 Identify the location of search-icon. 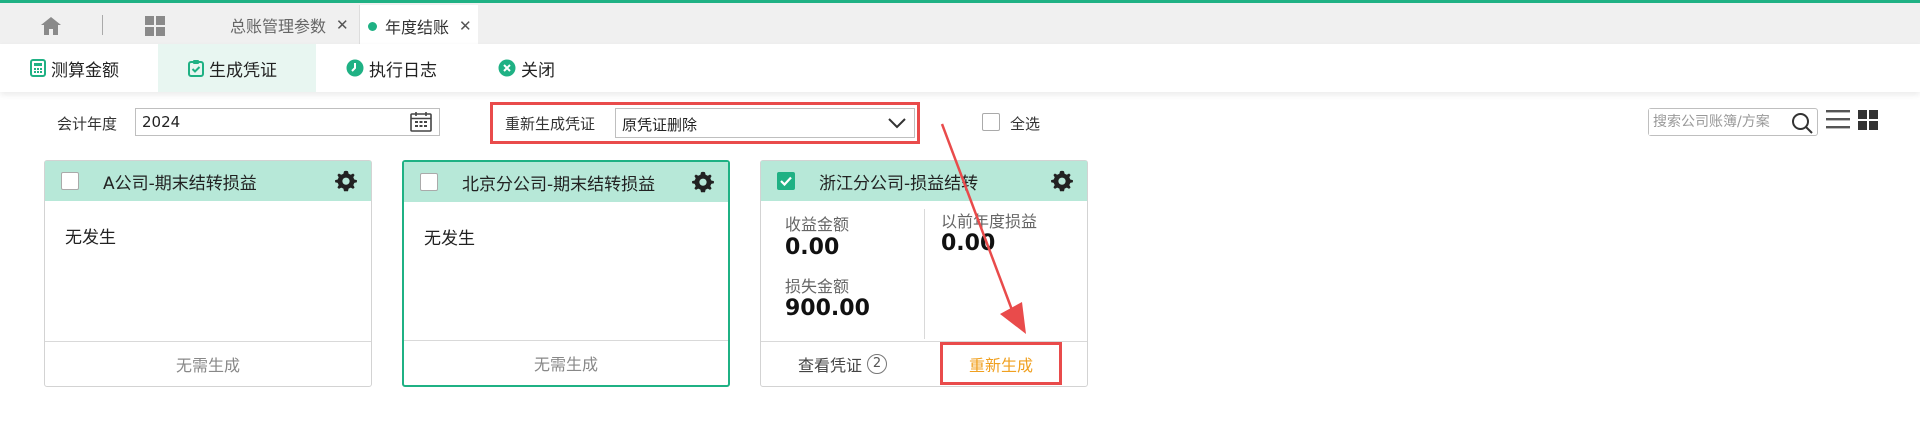
(1802, 125).